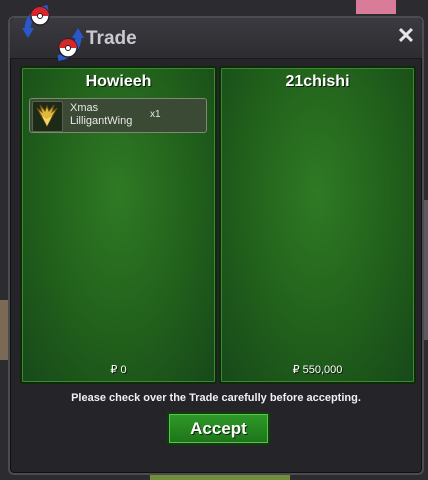 Image resolution: width=428 pixels, height=480 pixels. What do you see at coordinates (218, 428) in the screenshot?
I see `accept-button: Accept` at bounding box center [218, 428].